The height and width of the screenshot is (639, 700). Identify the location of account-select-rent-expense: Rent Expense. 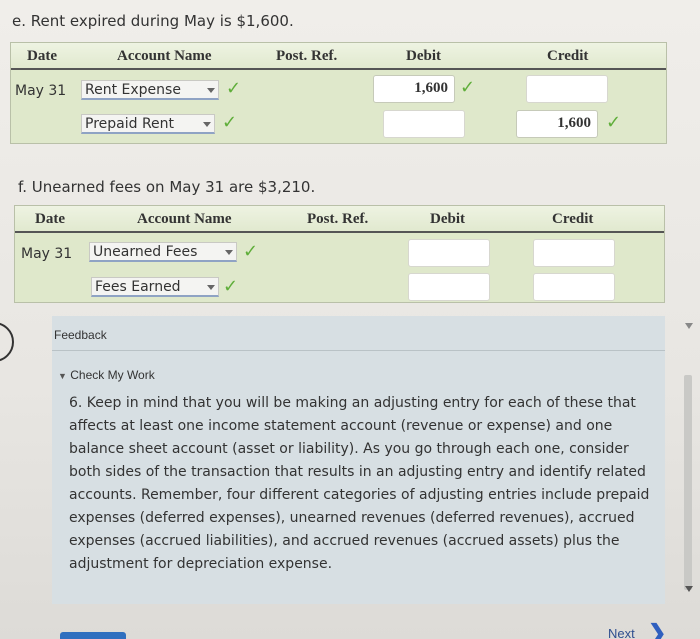
(150, 90).